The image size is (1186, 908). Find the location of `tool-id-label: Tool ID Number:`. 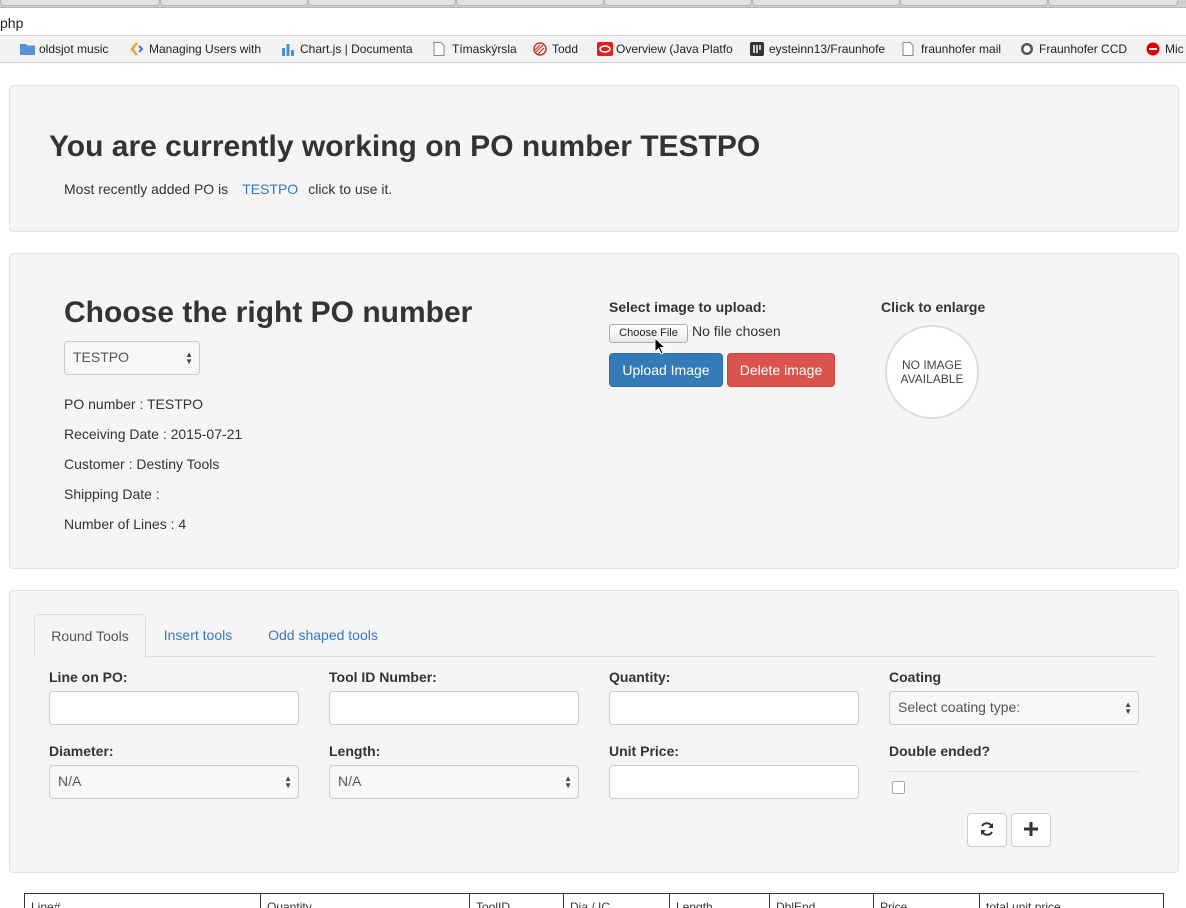

tool-id-label: Tool ID Number: is located at coordinates (383, 677).